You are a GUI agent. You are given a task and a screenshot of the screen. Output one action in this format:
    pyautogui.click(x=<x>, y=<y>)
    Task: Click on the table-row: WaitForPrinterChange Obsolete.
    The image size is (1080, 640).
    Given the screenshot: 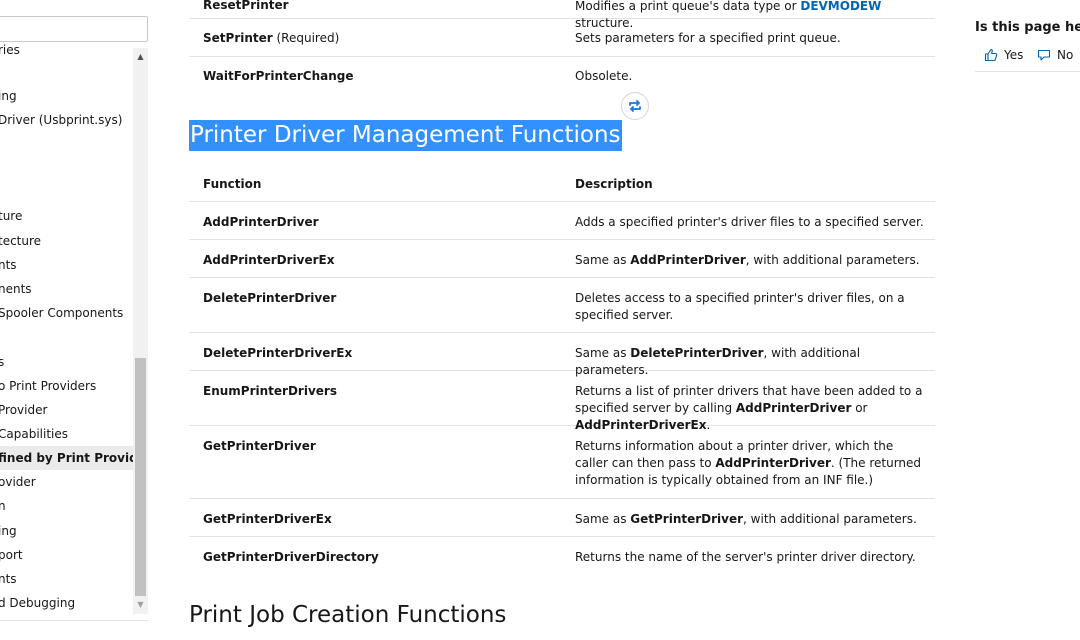 What is the action you would take?
    pyautogui.click(x=562, y=76)
    